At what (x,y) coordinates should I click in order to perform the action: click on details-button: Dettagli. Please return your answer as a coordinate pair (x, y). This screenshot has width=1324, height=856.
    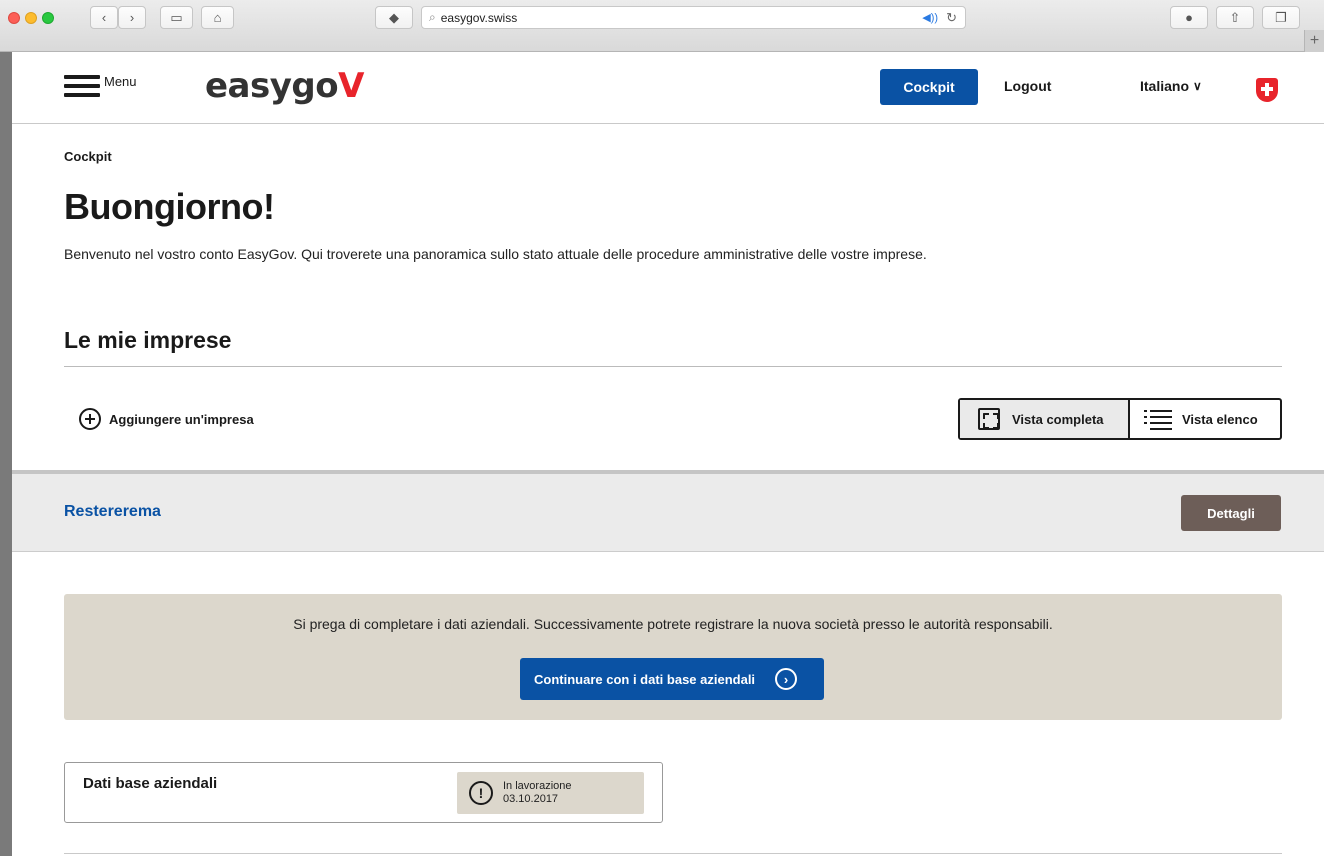
    Looking at the image, I should click on (1231, 513).